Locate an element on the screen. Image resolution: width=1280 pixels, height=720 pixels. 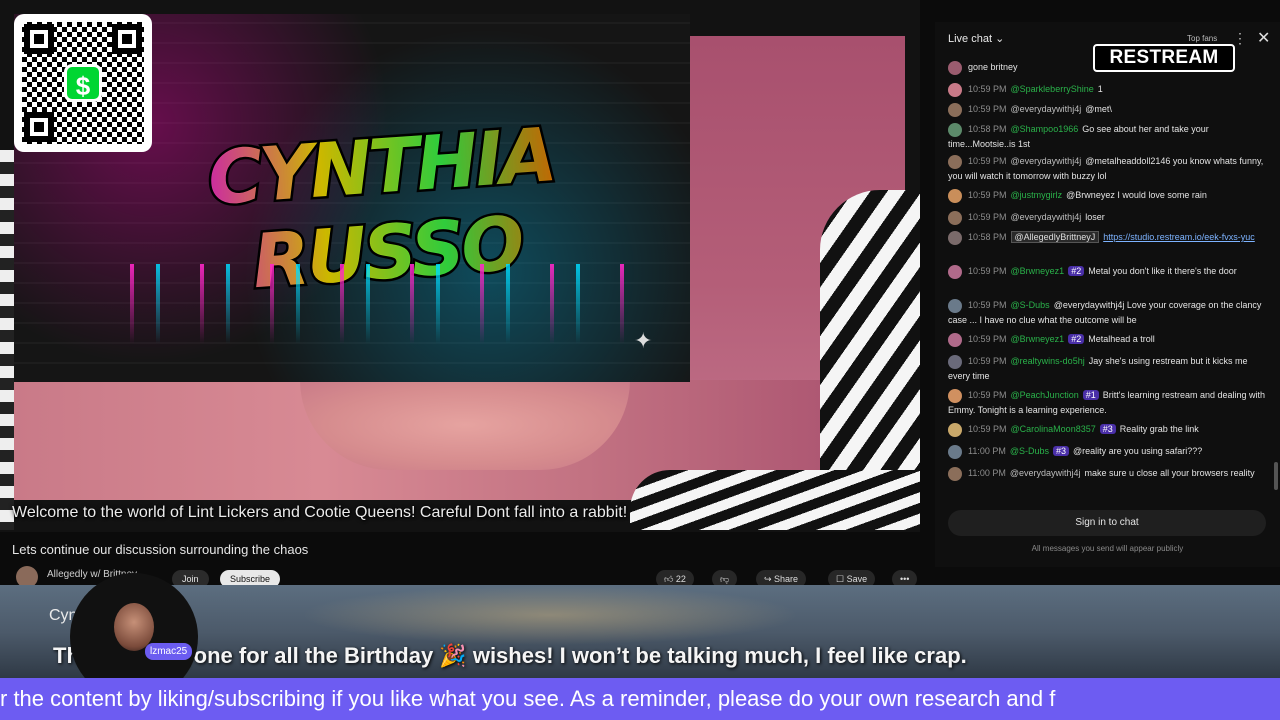
save-label: Save is located at coordinates (857, 579).